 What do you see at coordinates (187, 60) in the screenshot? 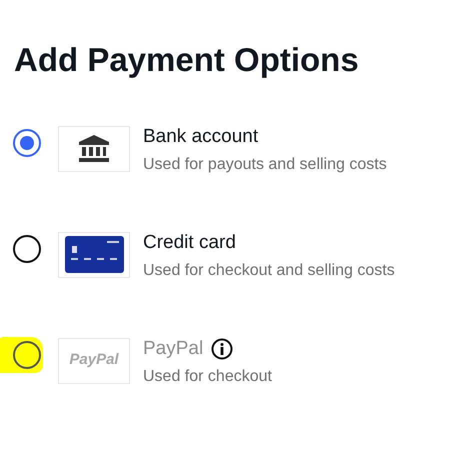
I see `page-title: Add Payment Options` at bounding box center [187, 60].